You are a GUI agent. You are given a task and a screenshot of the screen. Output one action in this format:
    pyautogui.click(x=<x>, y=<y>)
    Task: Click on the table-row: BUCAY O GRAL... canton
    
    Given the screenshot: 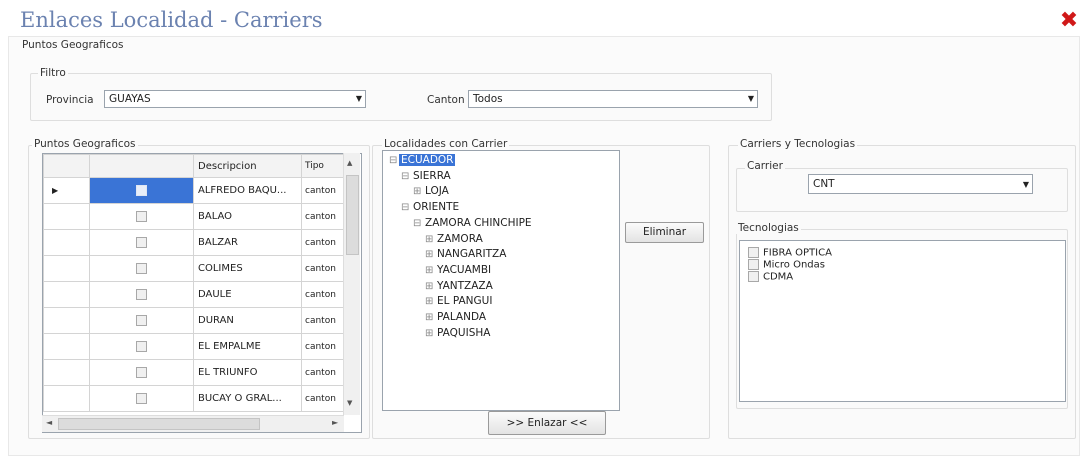 What is the action you would take?
    pyautogui.click(x=195, y=398)
    